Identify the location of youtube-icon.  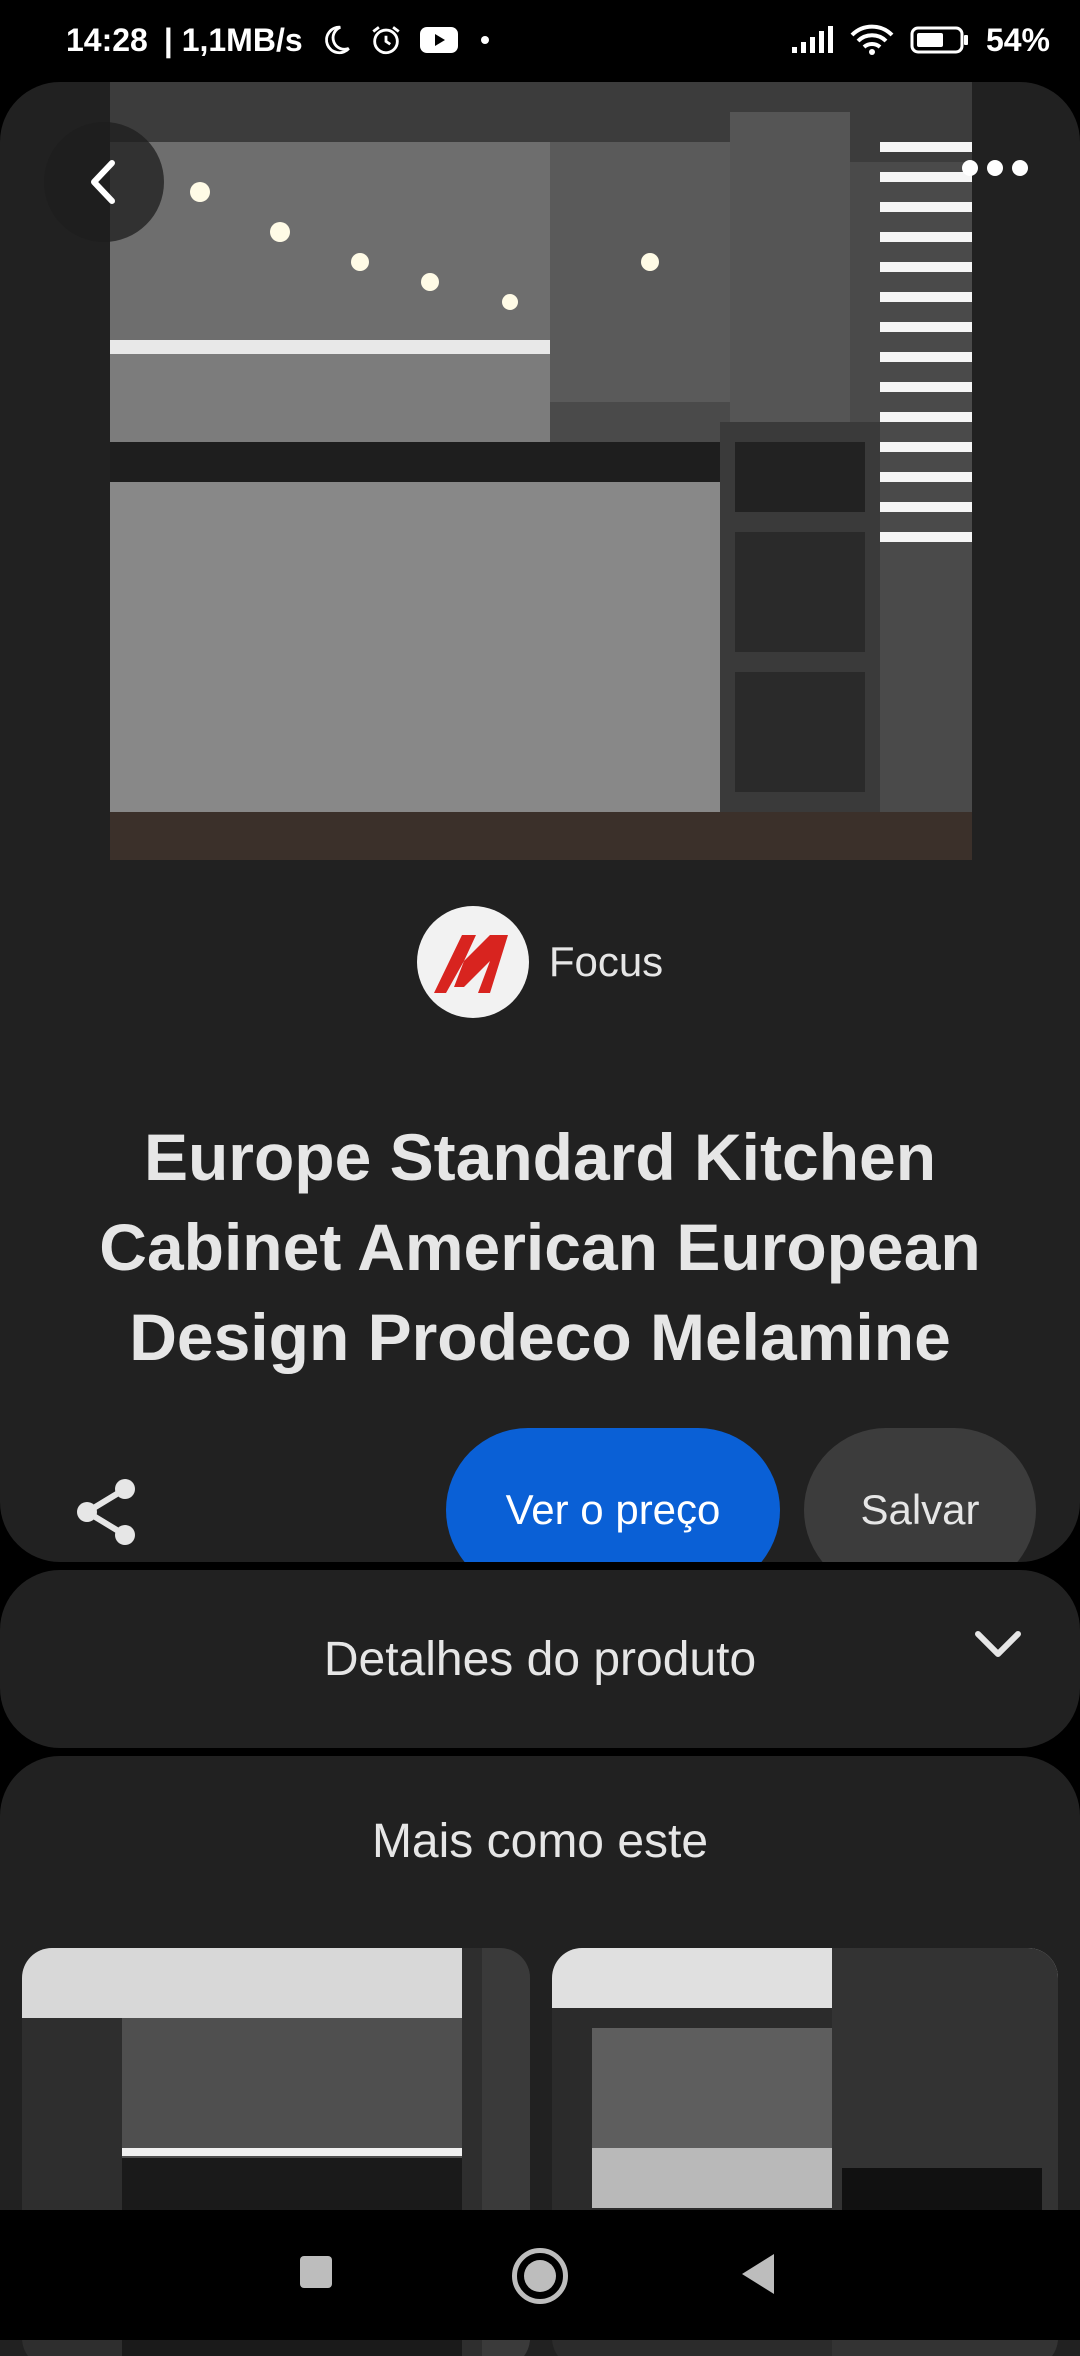
(439, 40).